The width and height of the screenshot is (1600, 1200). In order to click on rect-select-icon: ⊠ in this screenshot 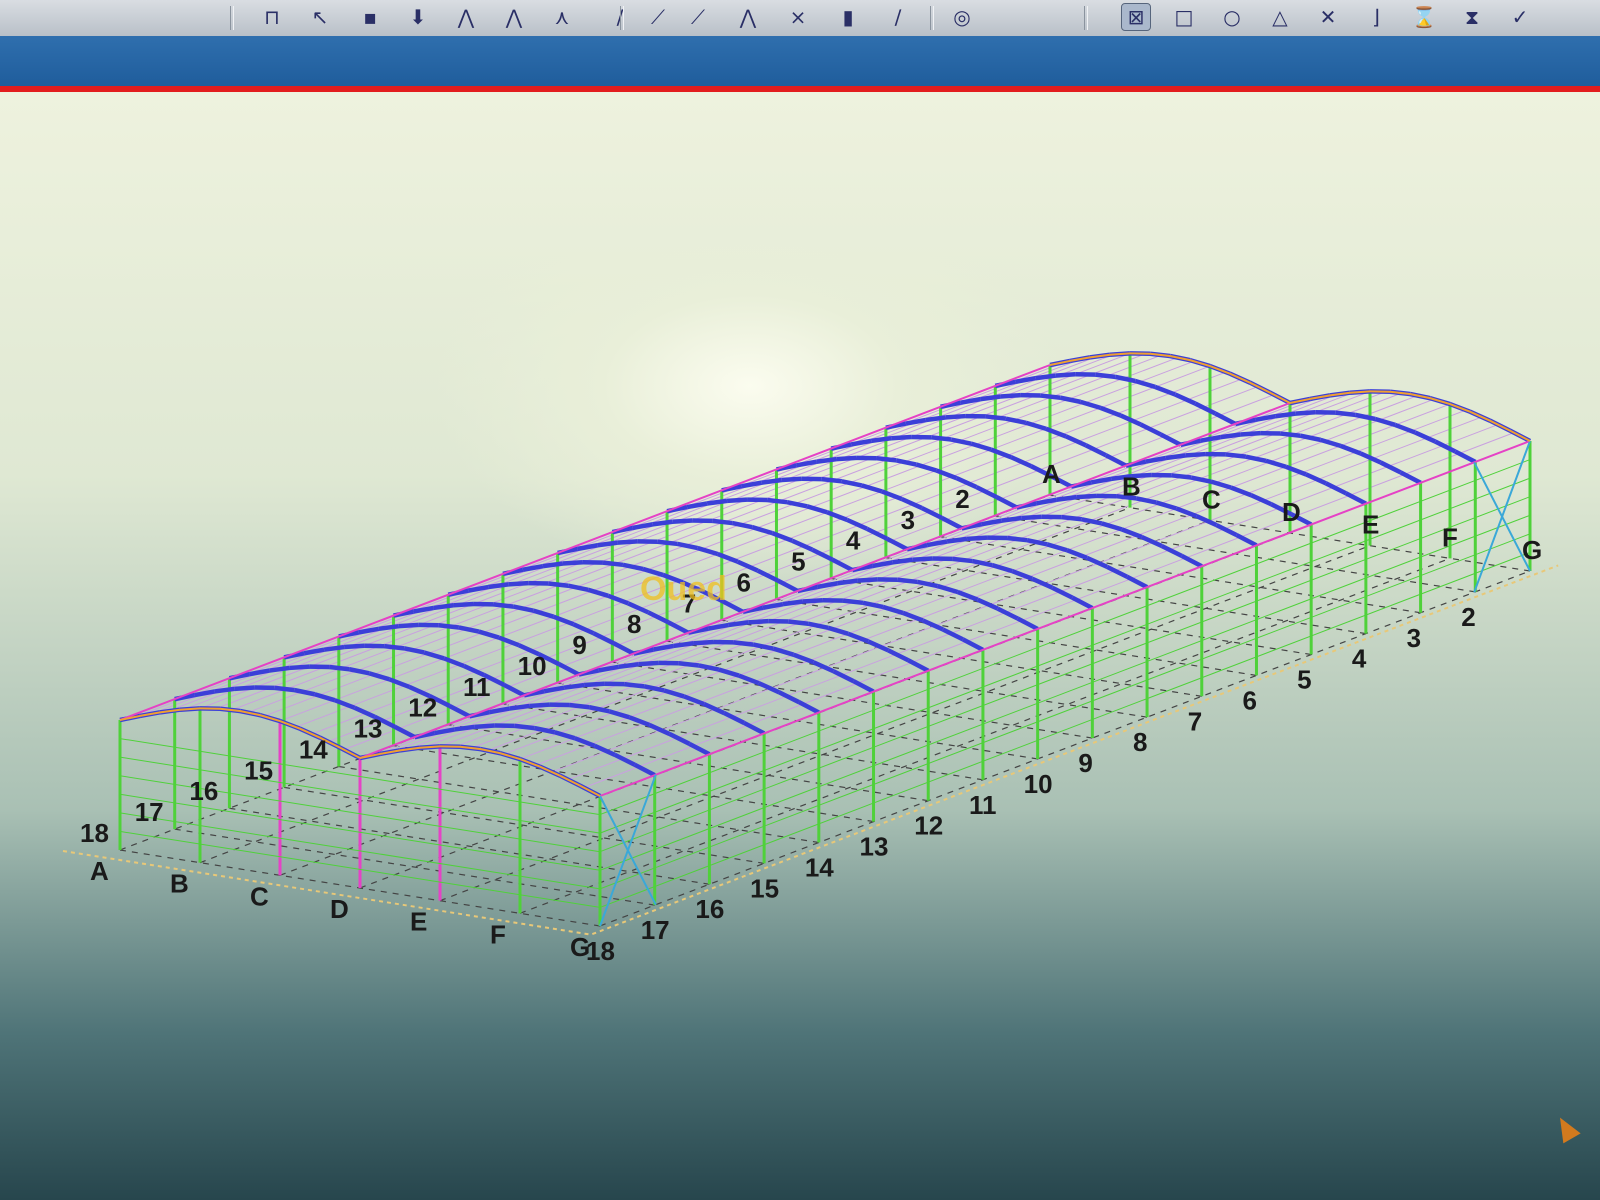, I will do `click(1136, 17)`.